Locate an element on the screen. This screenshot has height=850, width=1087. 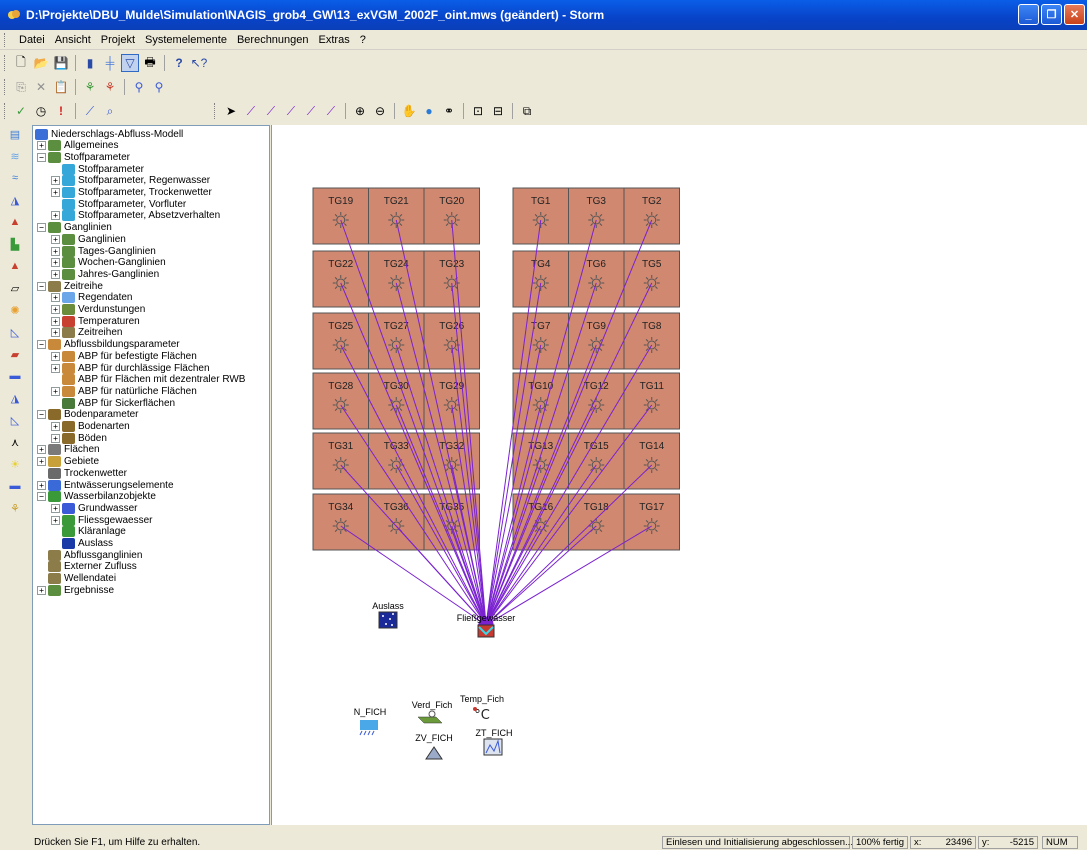
tree-item: ABP für Sickerflächen is located at coordinates (113, 403).